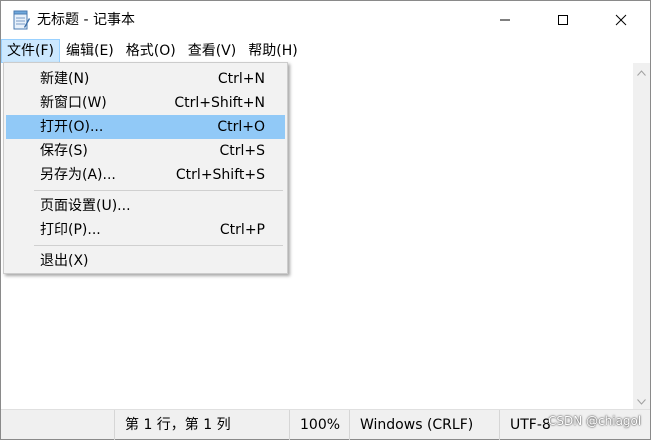  What do you see at coordinates (145, 261) in the screenshot?
I see `menu-item-exit: 退出(X)` at bounding box center [145, 261].